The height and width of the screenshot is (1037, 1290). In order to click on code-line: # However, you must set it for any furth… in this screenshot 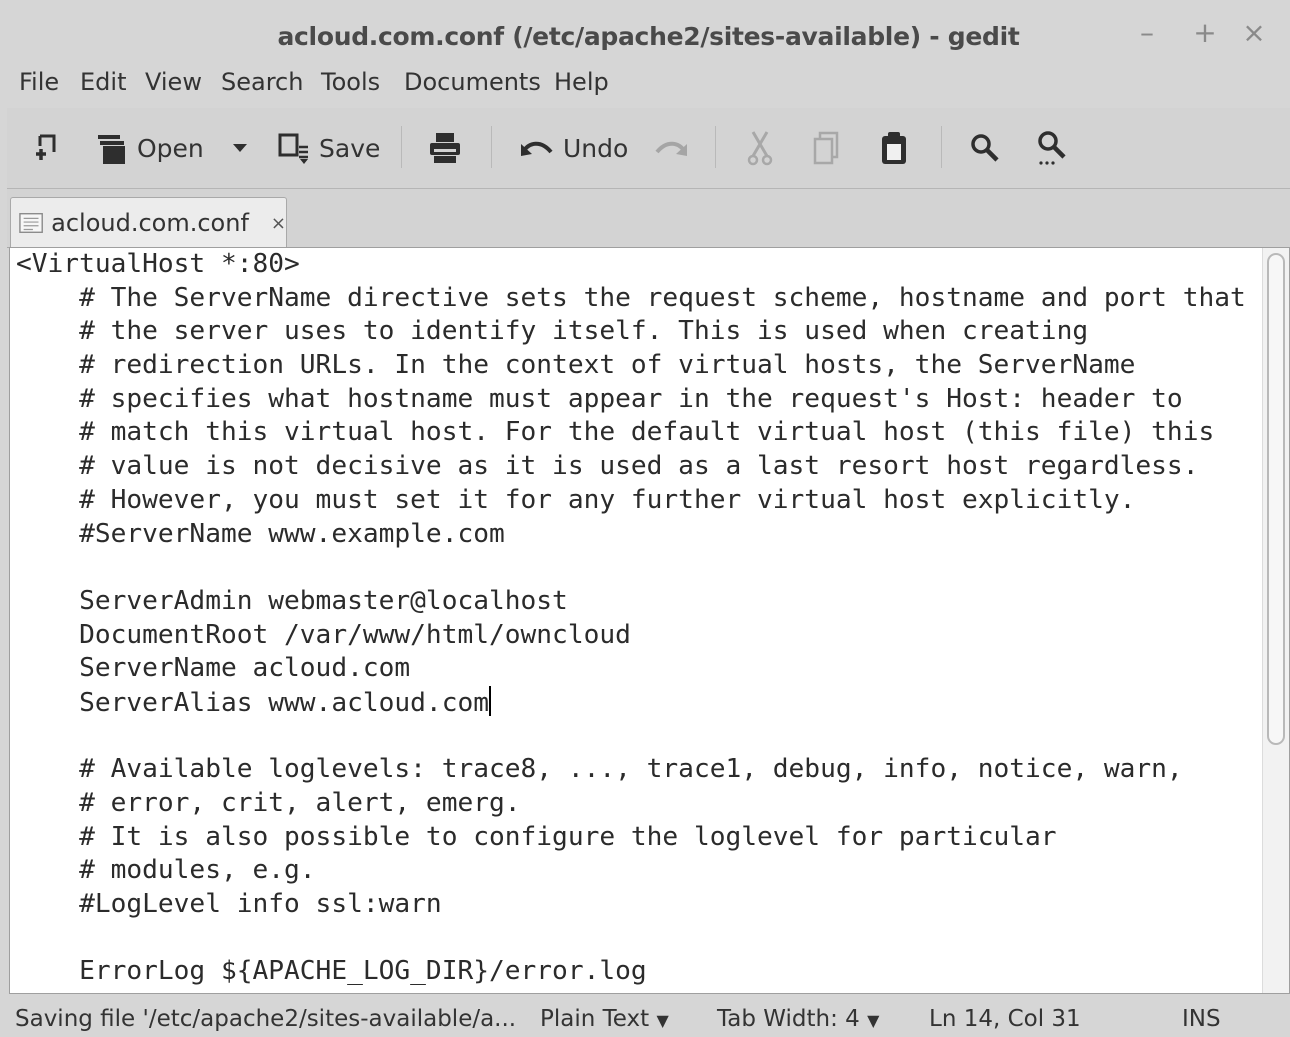, I will do `click(631, 501)`.